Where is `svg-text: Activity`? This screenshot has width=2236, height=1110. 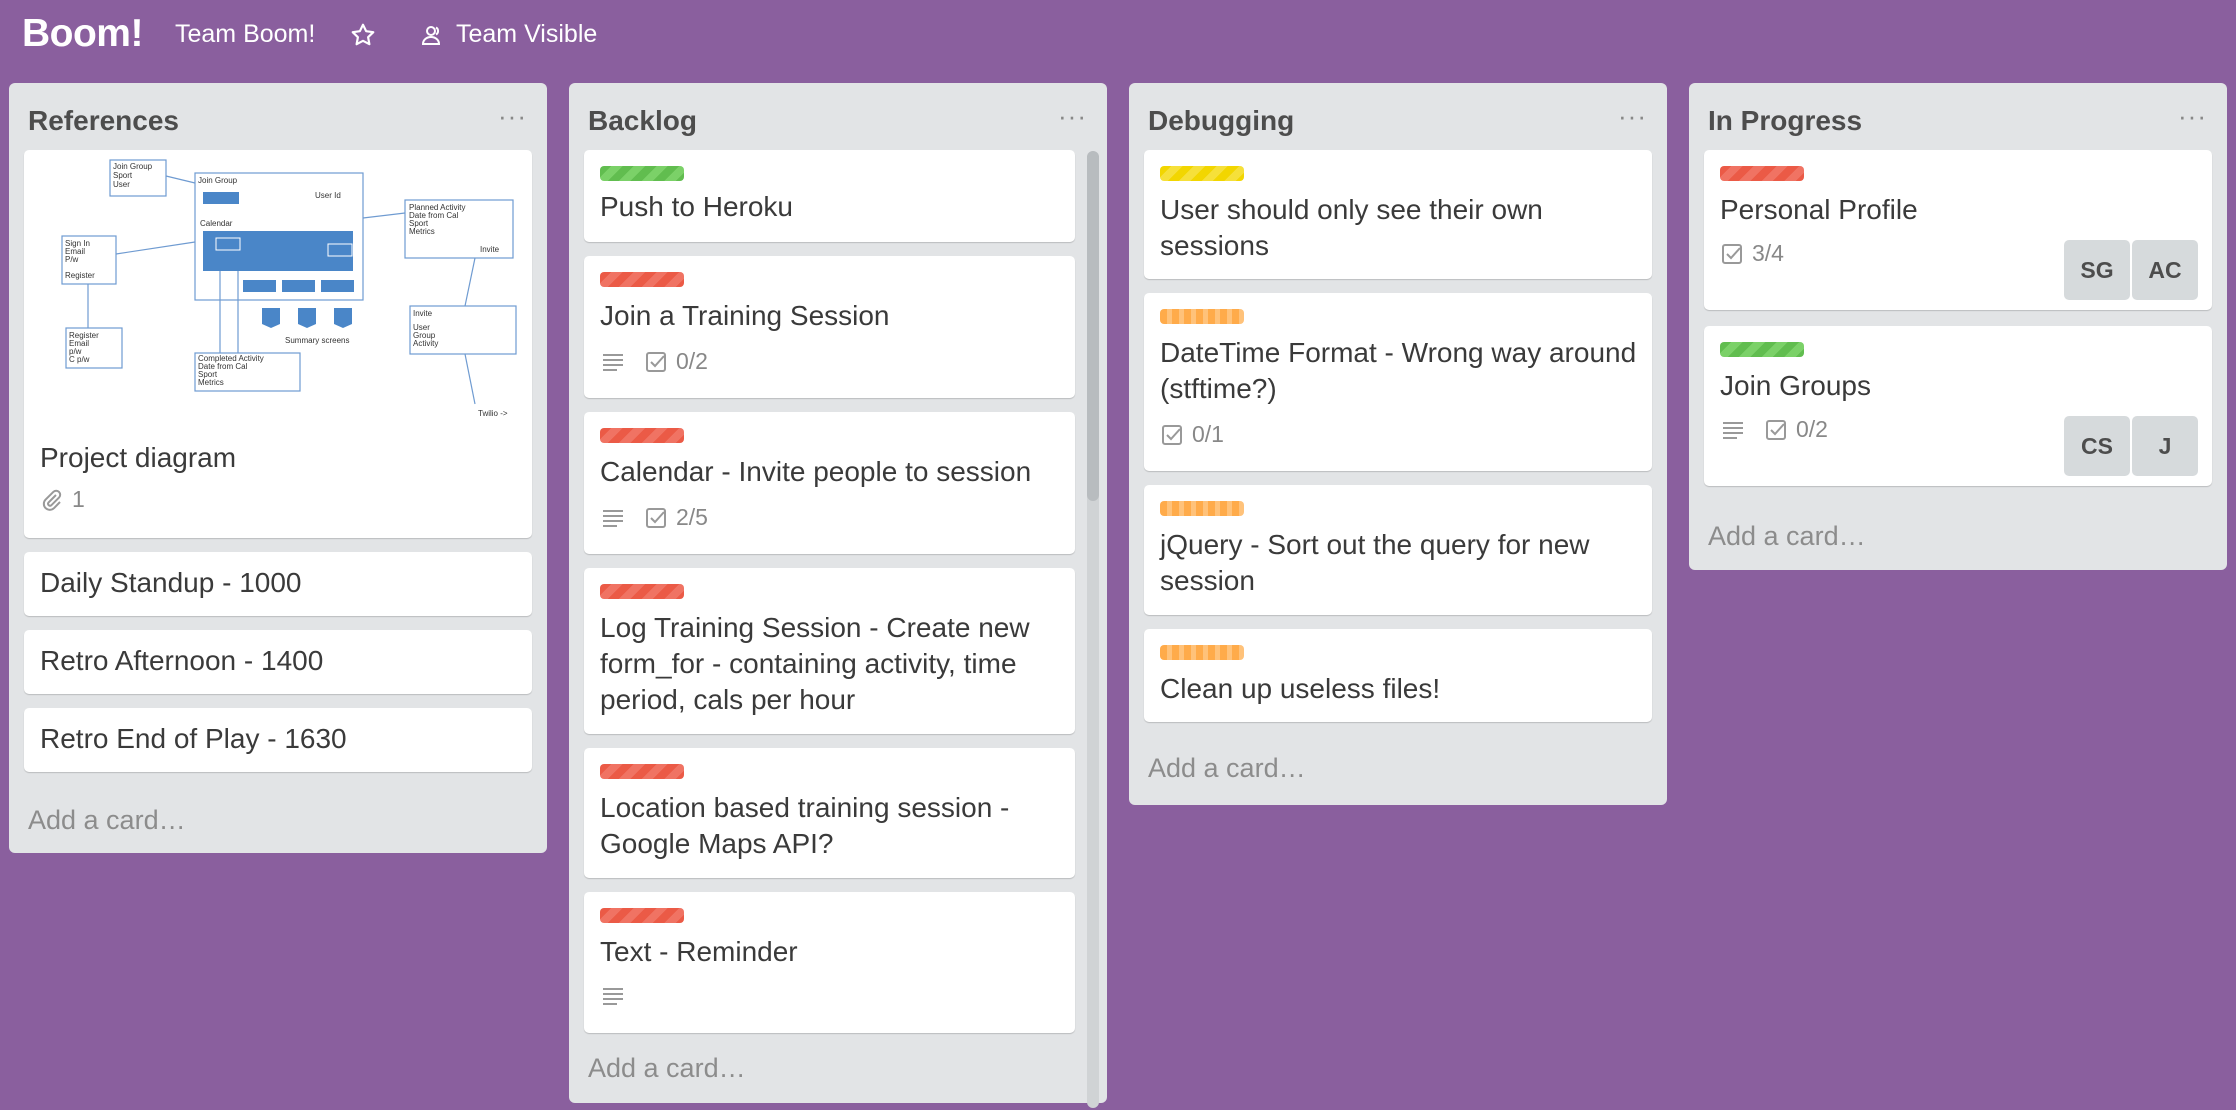
svg-text: Activity is located at coordinates (425, 343).